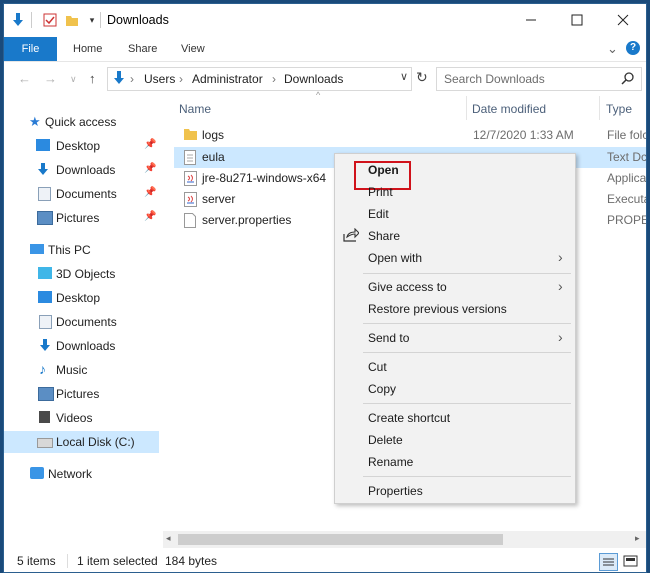 The image size is (650, 573). I want to click on sidebar-item-quick-access: ★ Quick access, so click(81, 122).